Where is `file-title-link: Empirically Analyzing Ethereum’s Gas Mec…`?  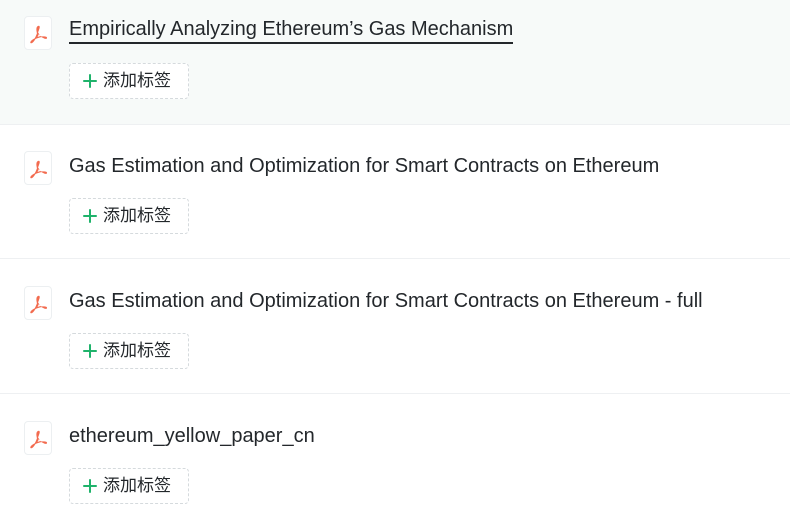 file-title-link: Empirically Analyzing Ethereum’s Gas Mec… is located at coordinates (291, 30).